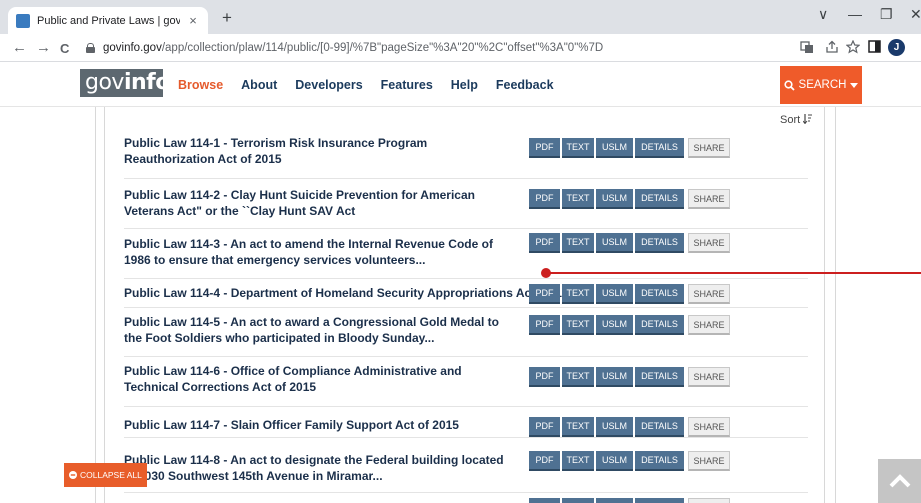 This screenshot has width=921, height=503. I want to click on tab-search-icon: ∨, so click(823, 14).